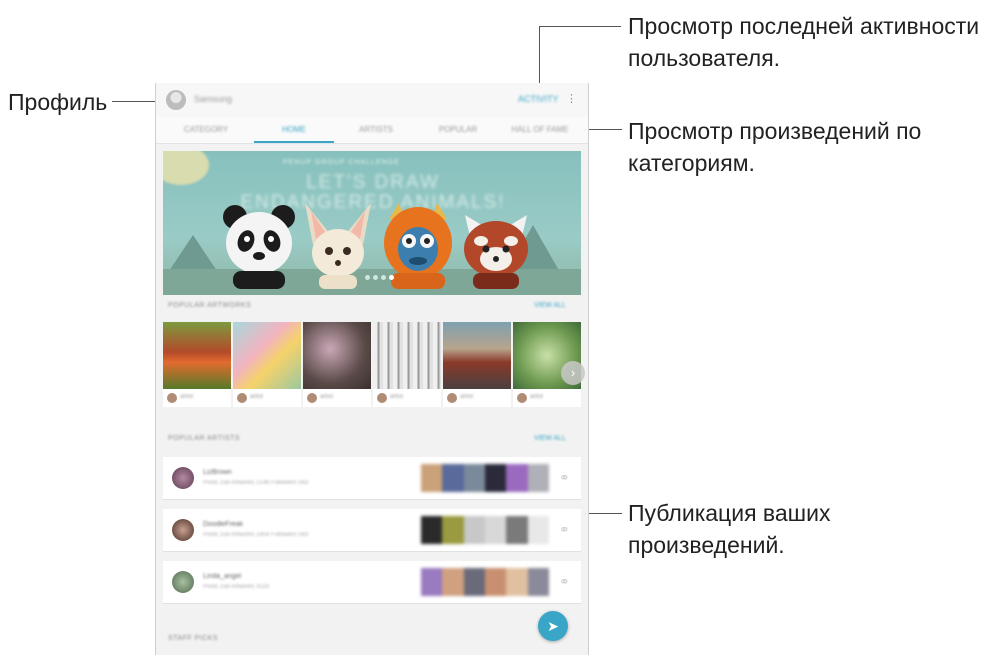  What do you see at coordinates (256, 535) in the screenshot?
I see `artist-stats: Posts 158 Artworks 1454 Followers 563` at bounding box center [256, 535].